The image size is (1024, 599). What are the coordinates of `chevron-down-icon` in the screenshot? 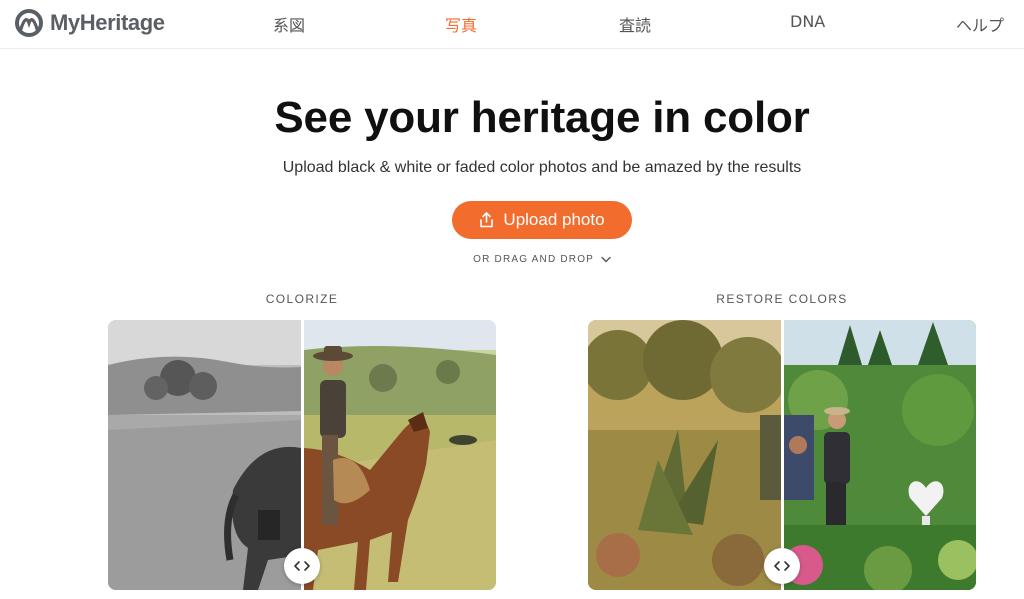 It's located at (606, 259).